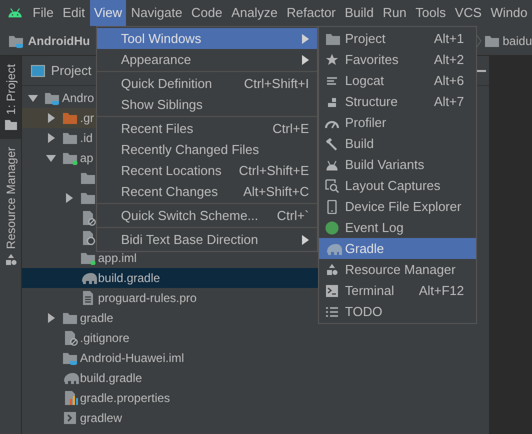 The image size is (532, 434). I want to click on tree-label: gradlew, so click(101, 418).